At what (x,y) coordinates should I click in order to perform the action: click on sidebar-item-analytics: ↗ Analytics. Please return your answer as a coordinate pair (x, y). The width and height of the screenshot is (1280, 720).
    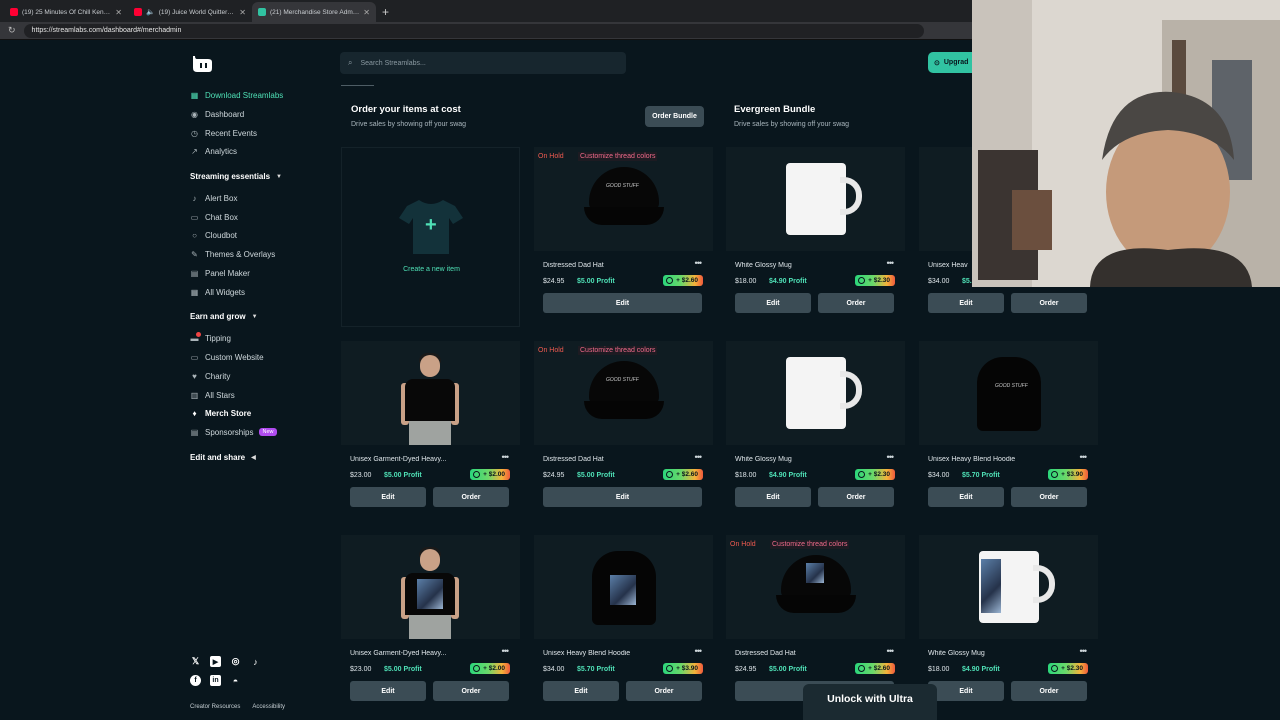
    Looking at the image, I should click on (213, 151).